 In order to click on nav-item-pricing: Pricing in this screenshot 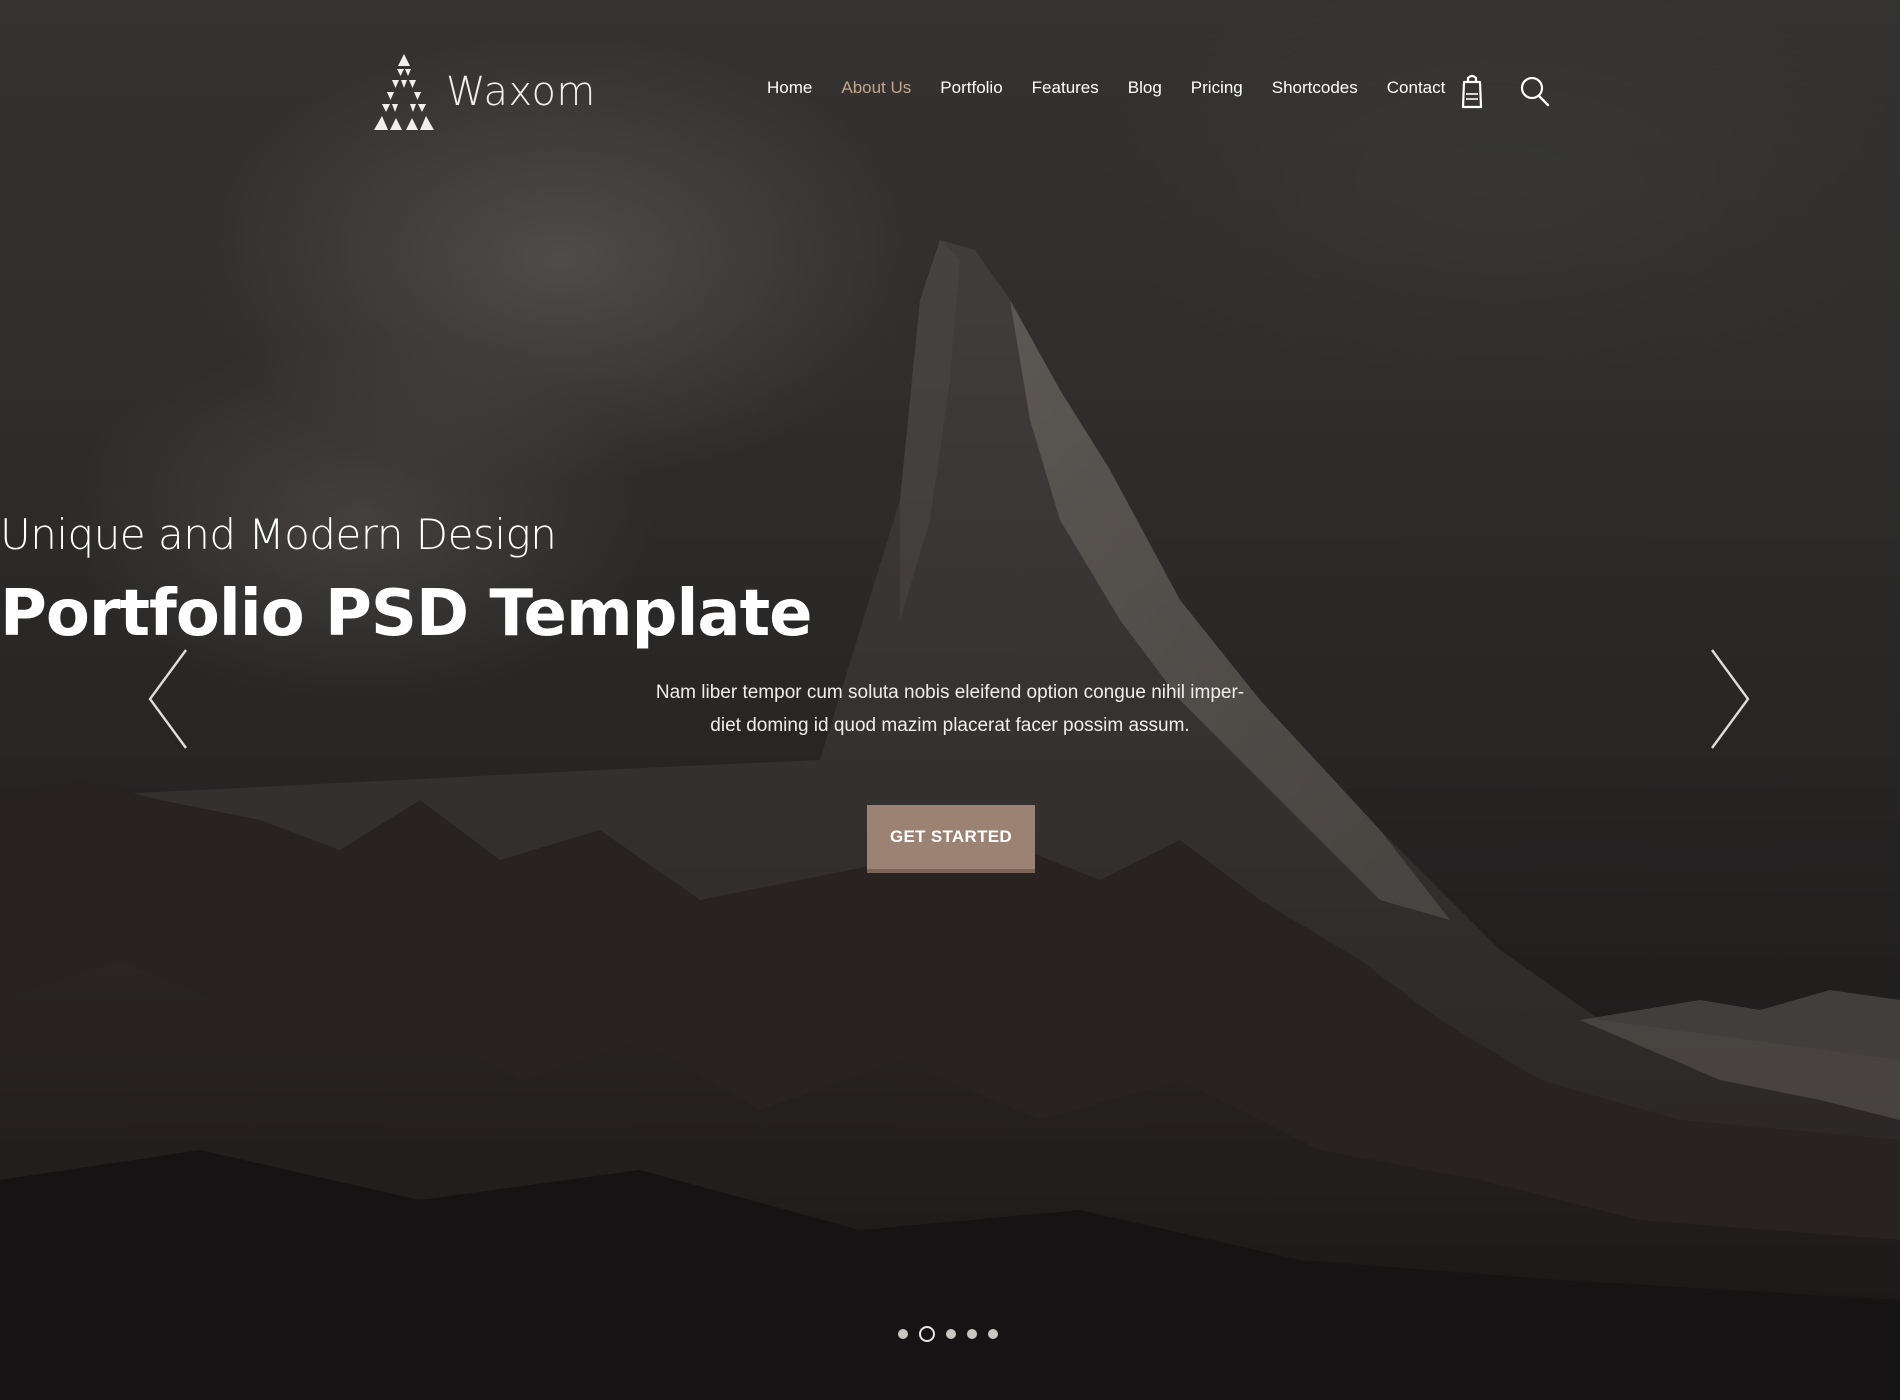, I will do `click(1217, 88)`.